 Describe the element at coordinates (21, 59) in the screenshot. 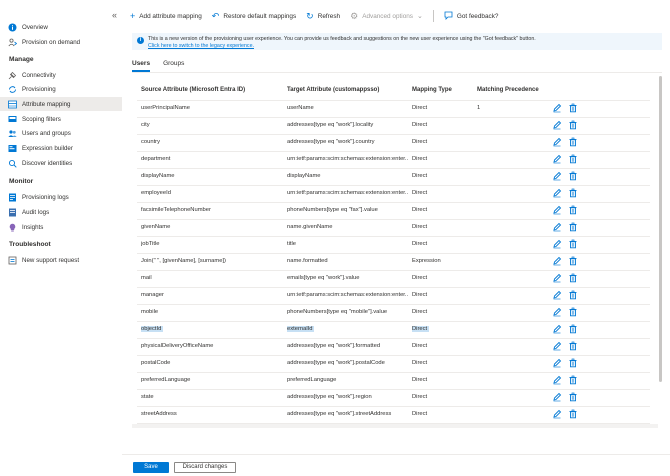

I see `section-title-manage: Manage` at that location.